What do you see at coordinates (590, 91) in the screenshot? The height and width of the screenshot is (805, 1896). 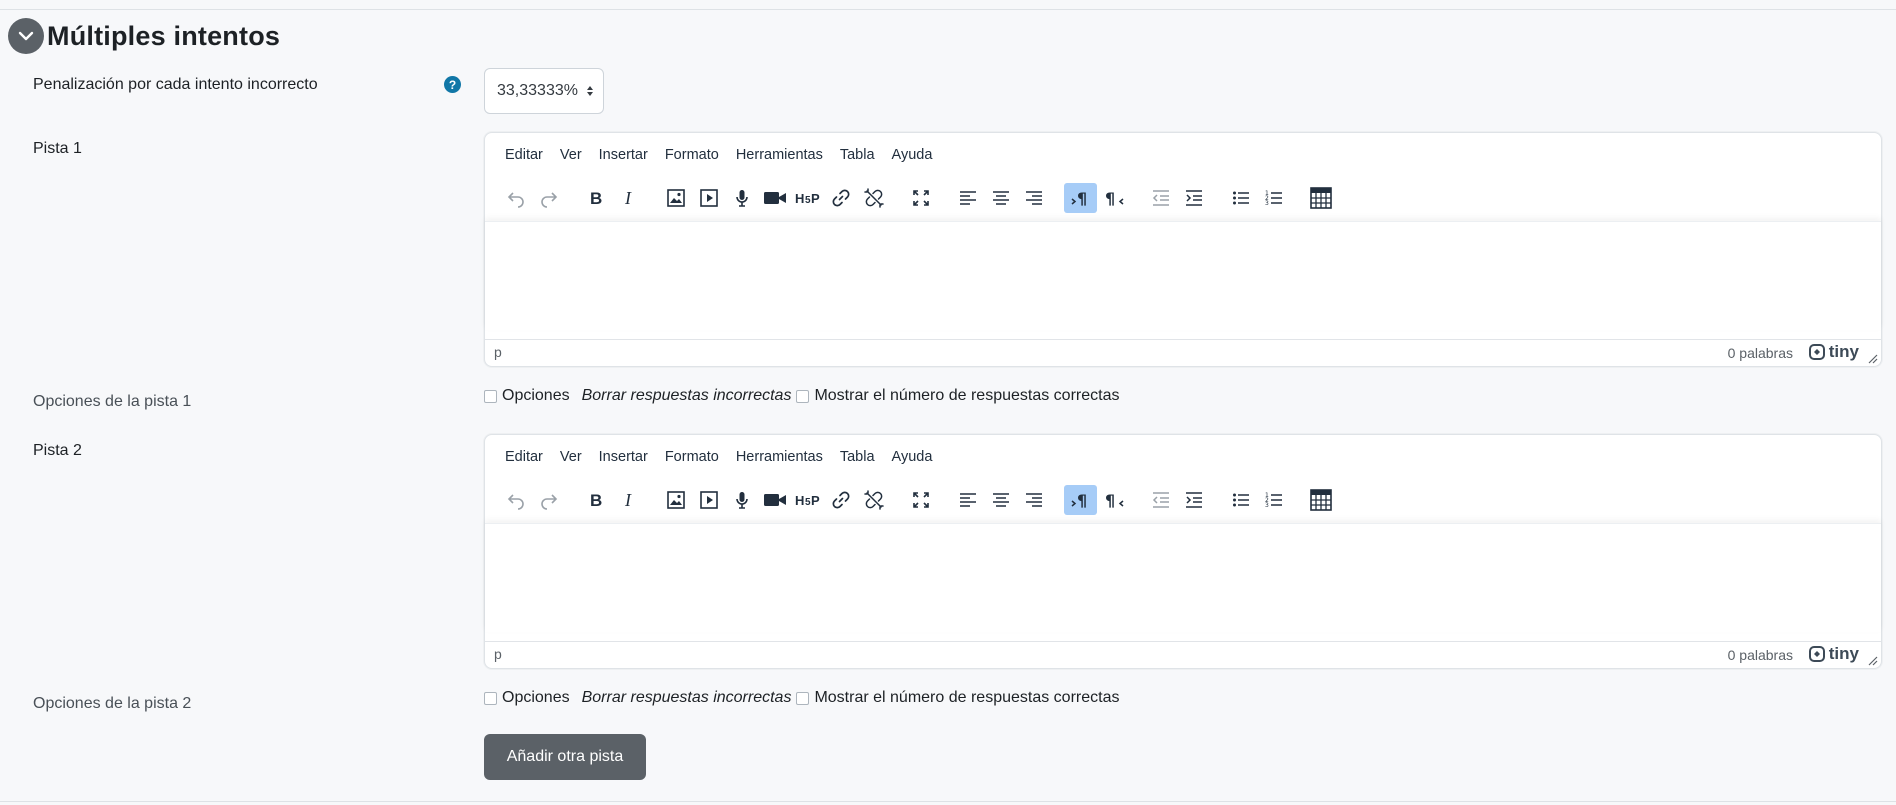 I see `select-arrows-icon` at bounding box center [590, 91].